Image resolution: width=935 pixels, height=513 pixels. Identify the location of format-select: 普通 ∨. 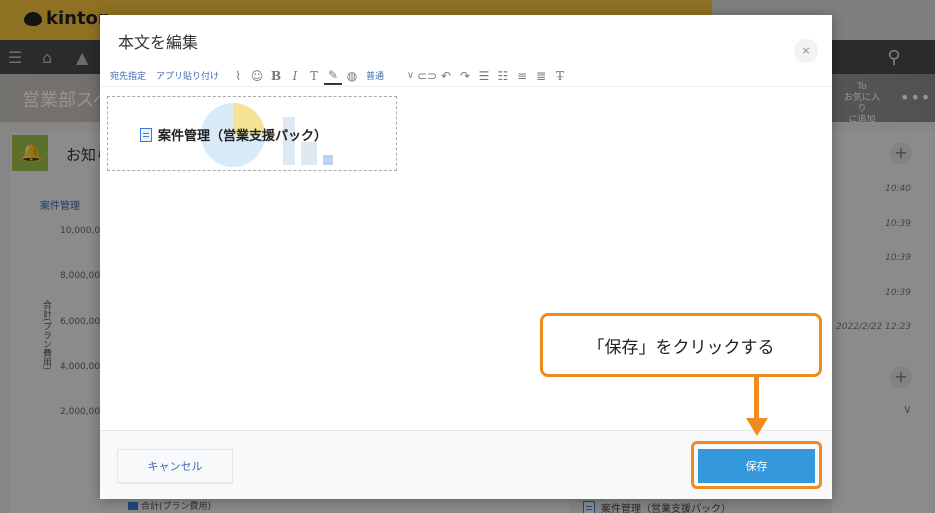
(390, 75).